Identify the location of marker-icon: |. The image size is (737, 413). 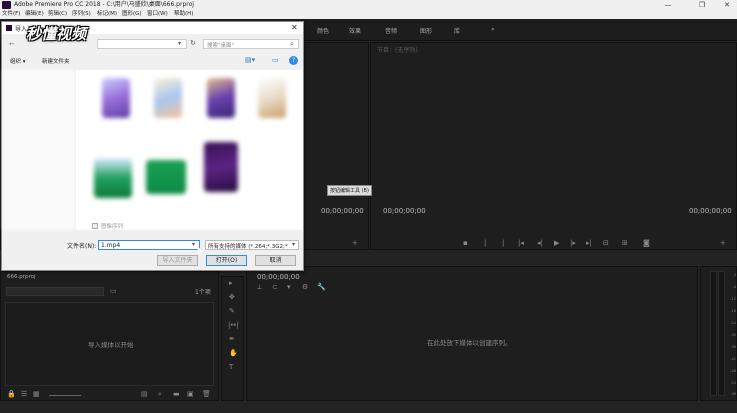
(503, 243).